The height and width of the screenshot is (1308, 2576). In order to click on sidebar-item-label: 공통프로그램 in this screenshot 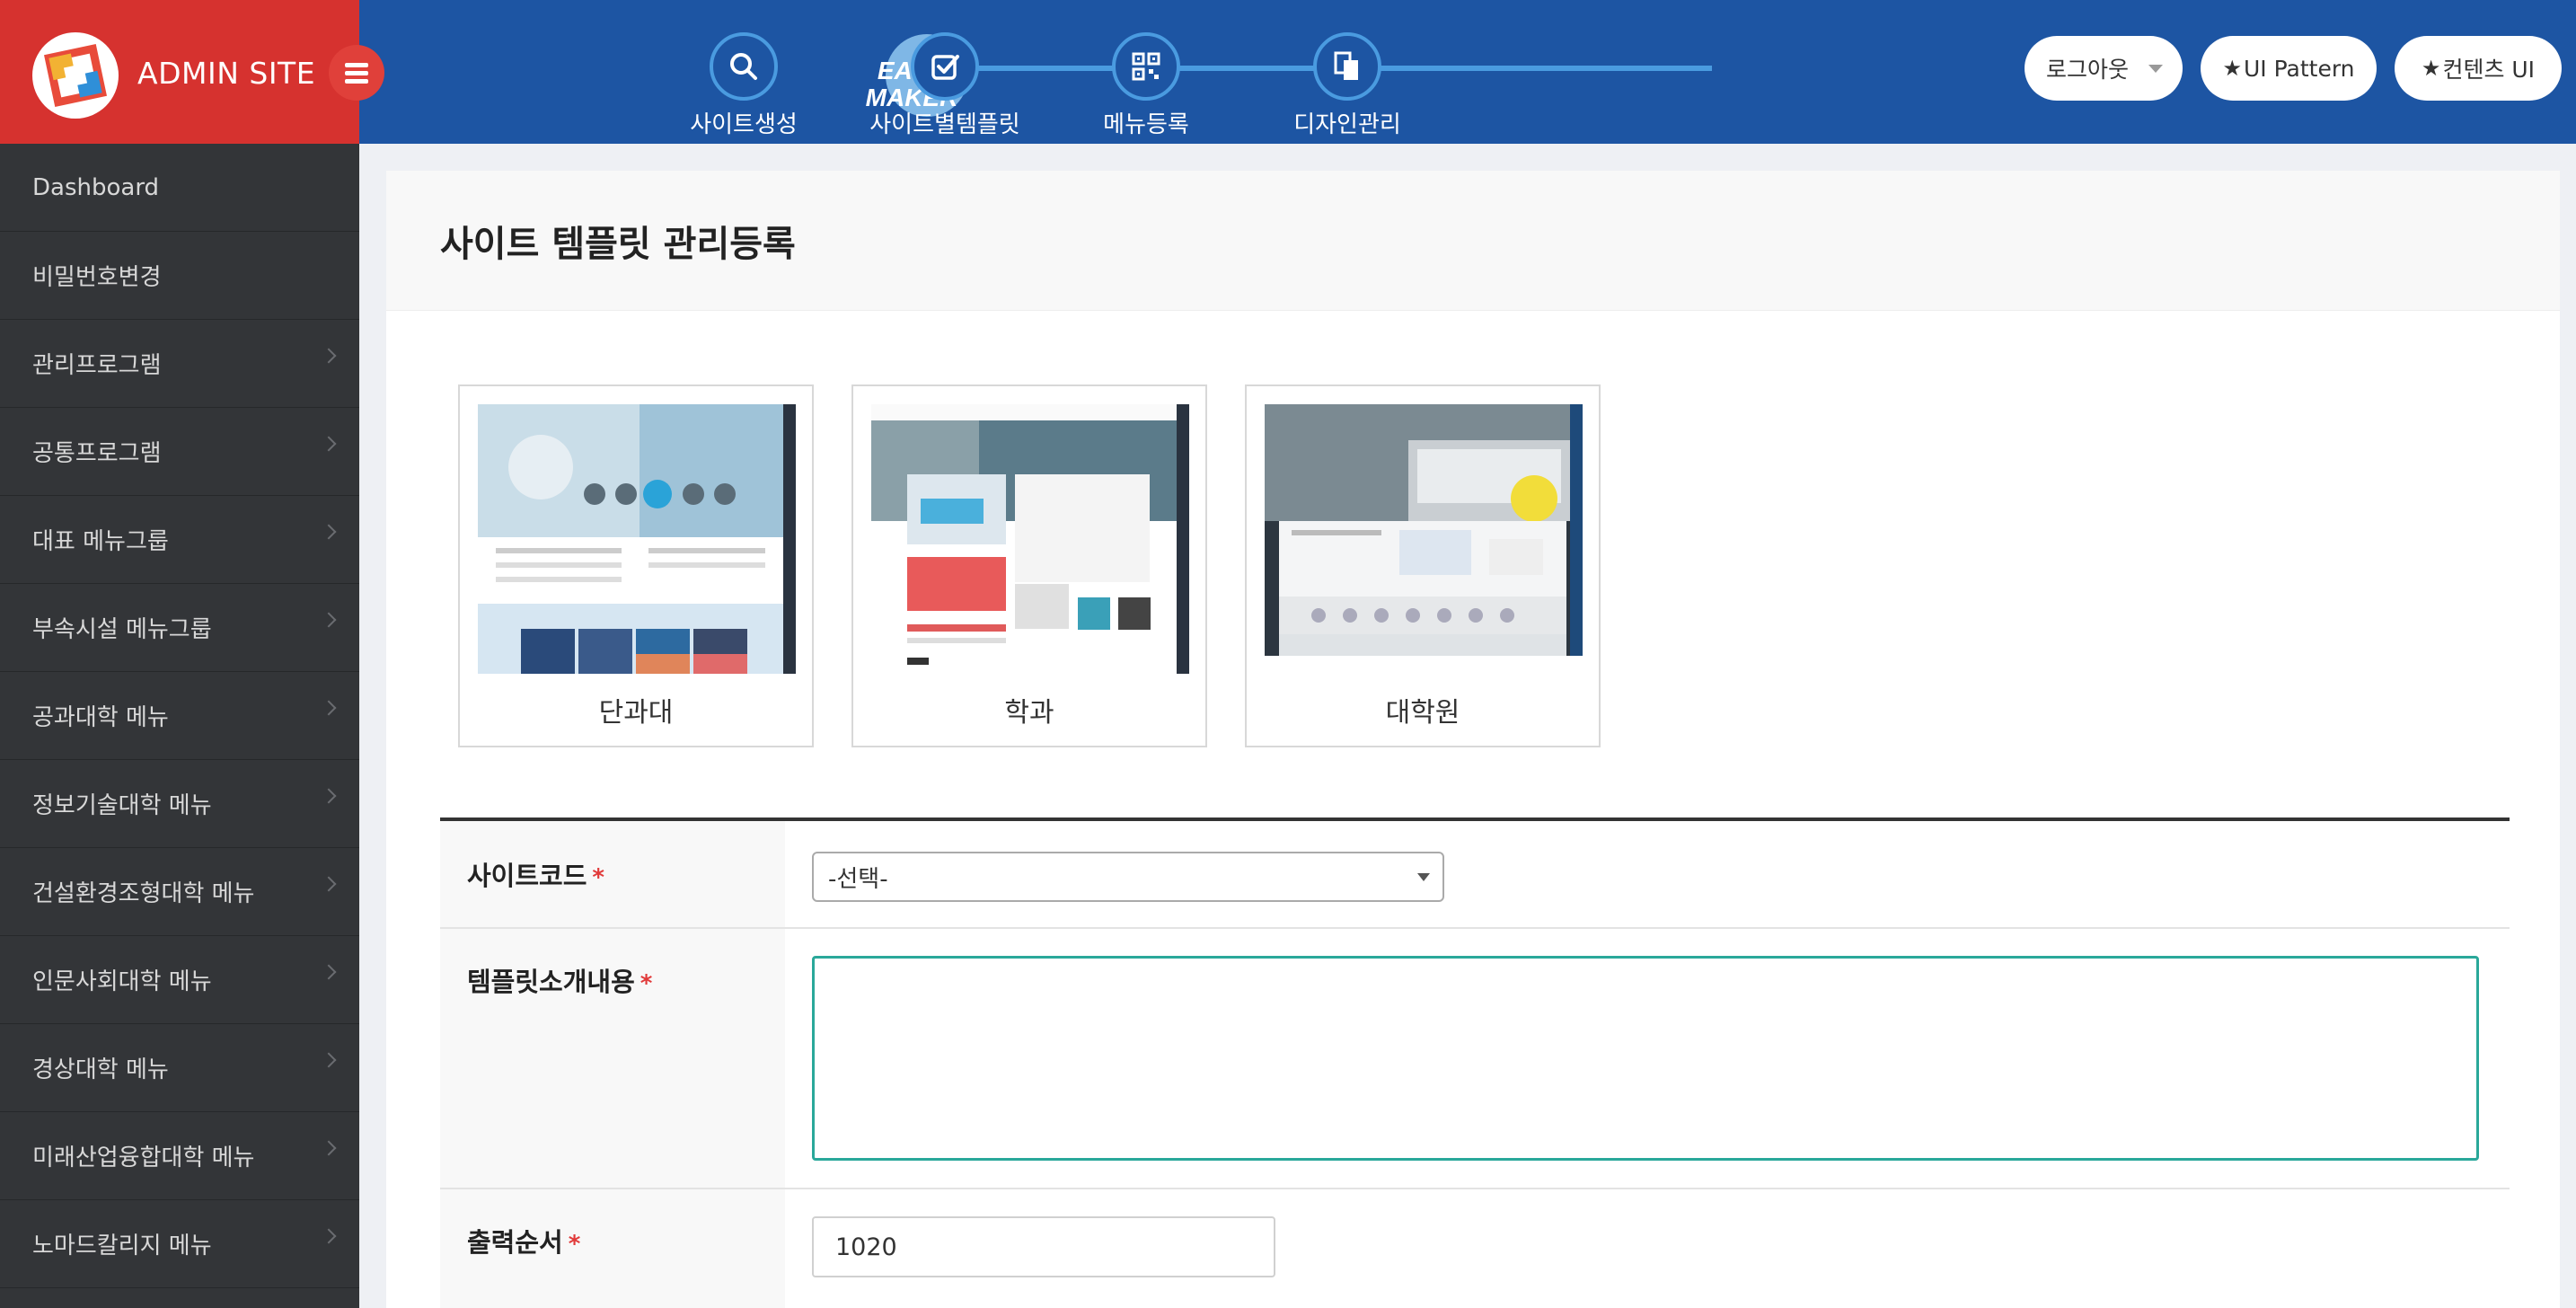, I will do `click(97, 453)`.